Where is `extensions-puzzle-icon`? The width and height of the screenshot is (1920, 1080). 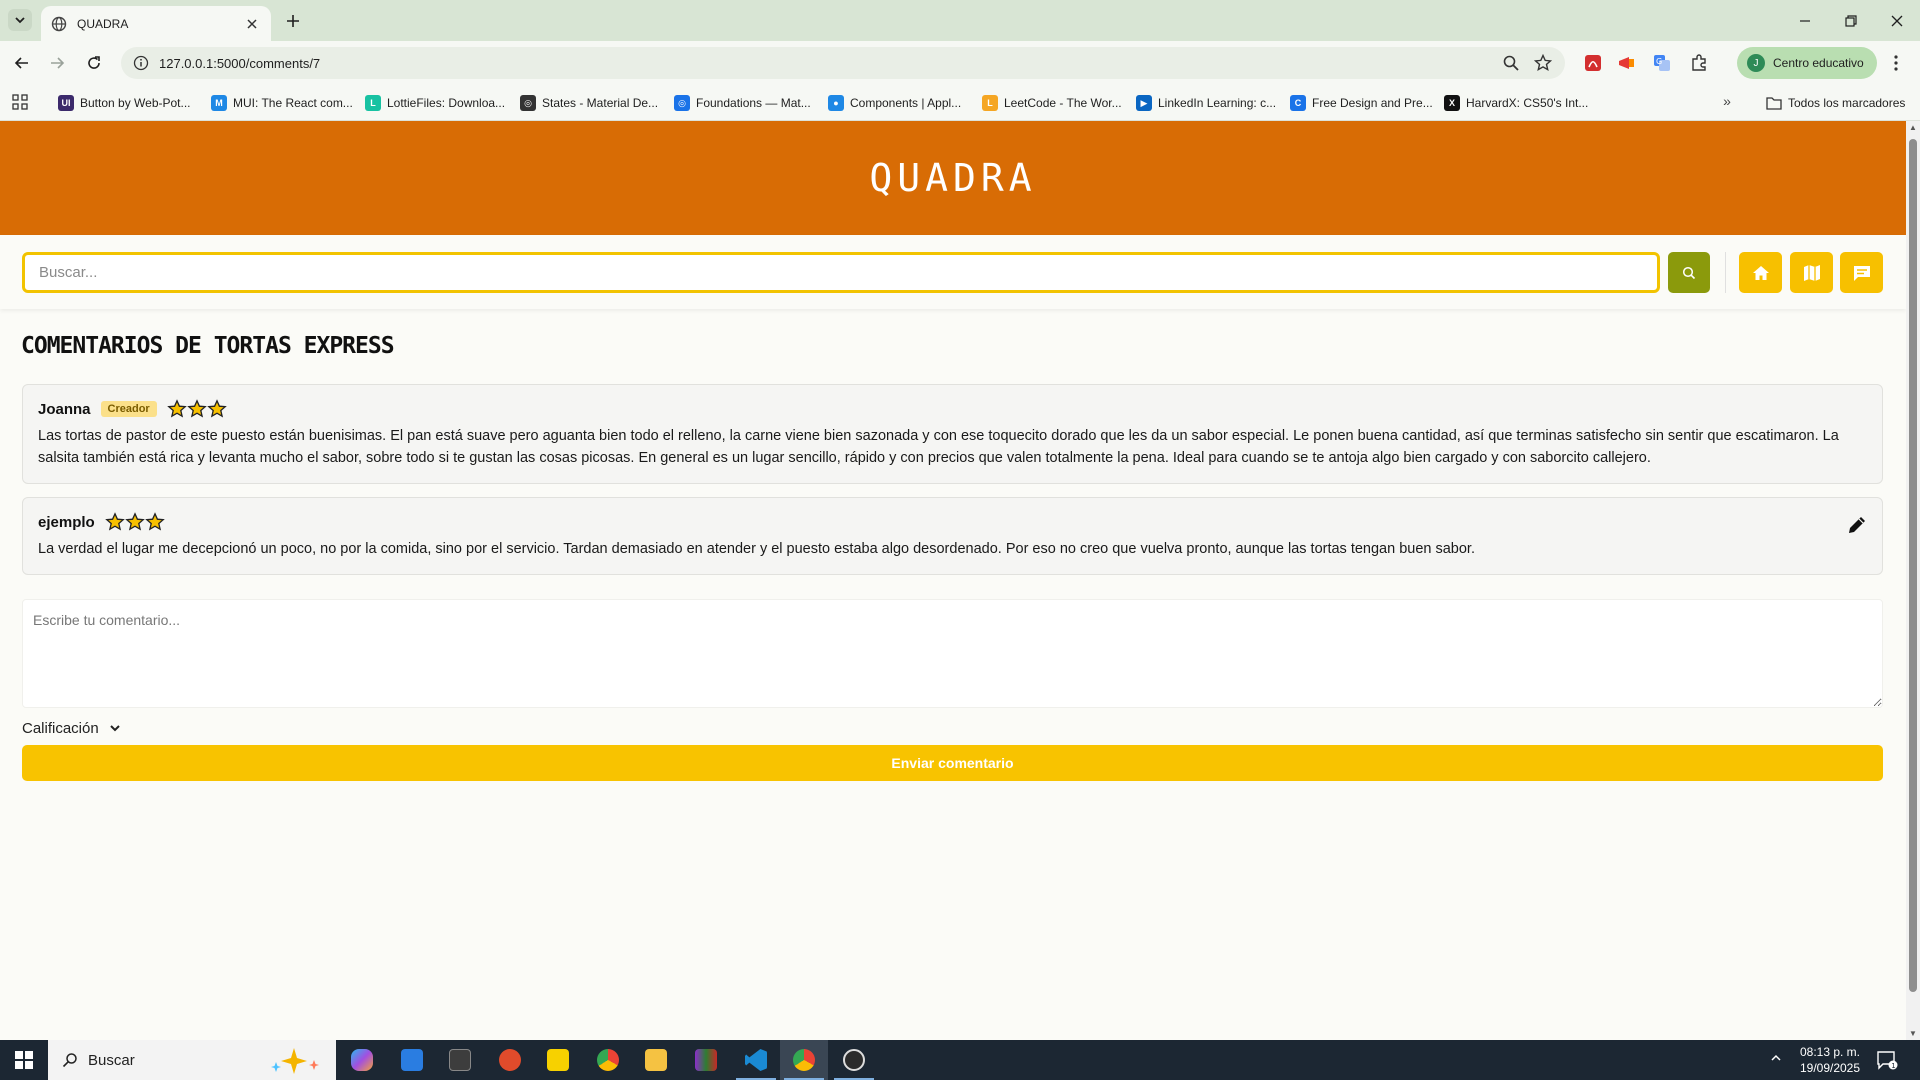 extensions-puzzle-icon is located at coordinates (1699, 63).